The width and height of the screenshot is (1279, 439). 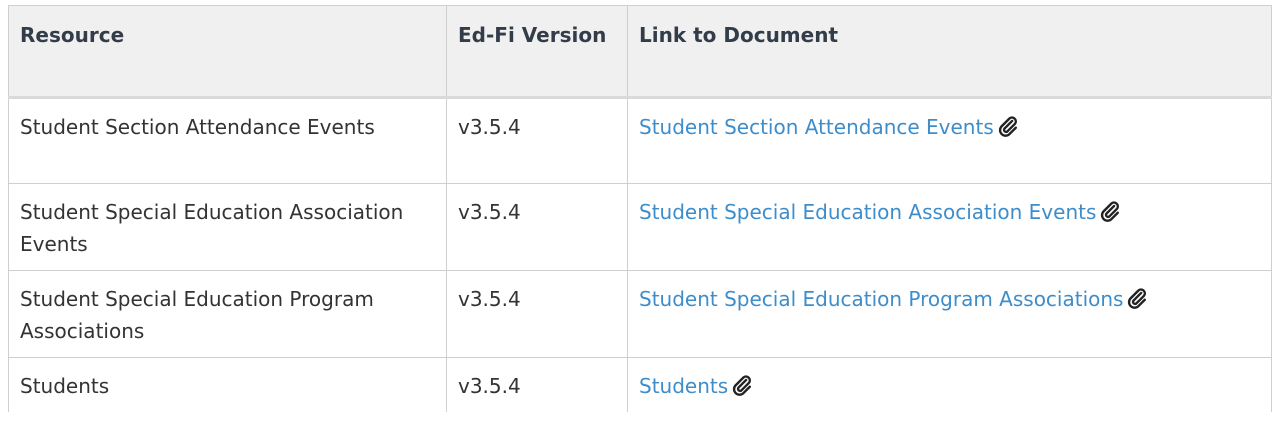 I want to click on document-link-text: Student Section Attendance Events, so click(x=816, y=127).